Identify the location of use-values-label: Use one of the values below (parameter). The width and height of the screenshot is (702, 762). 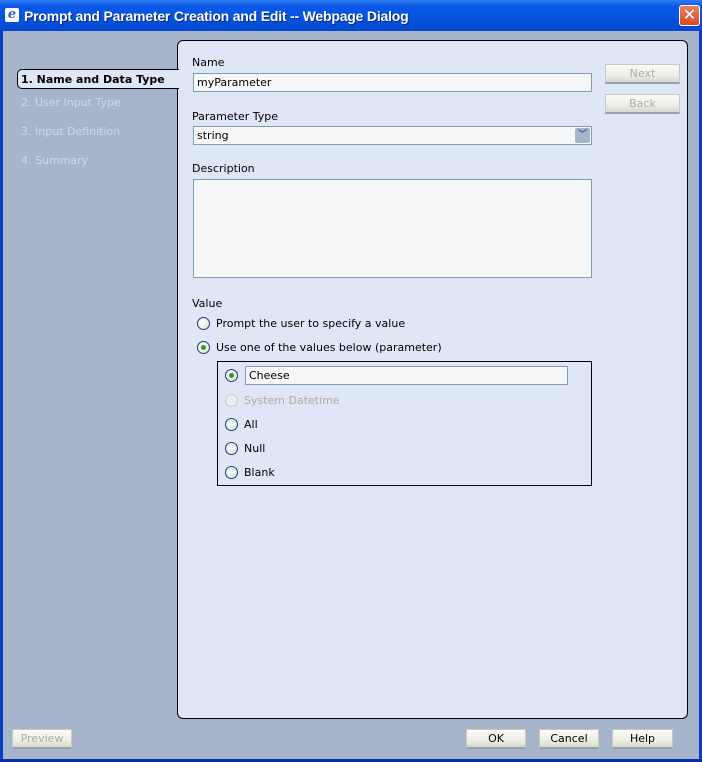
(329, 347).